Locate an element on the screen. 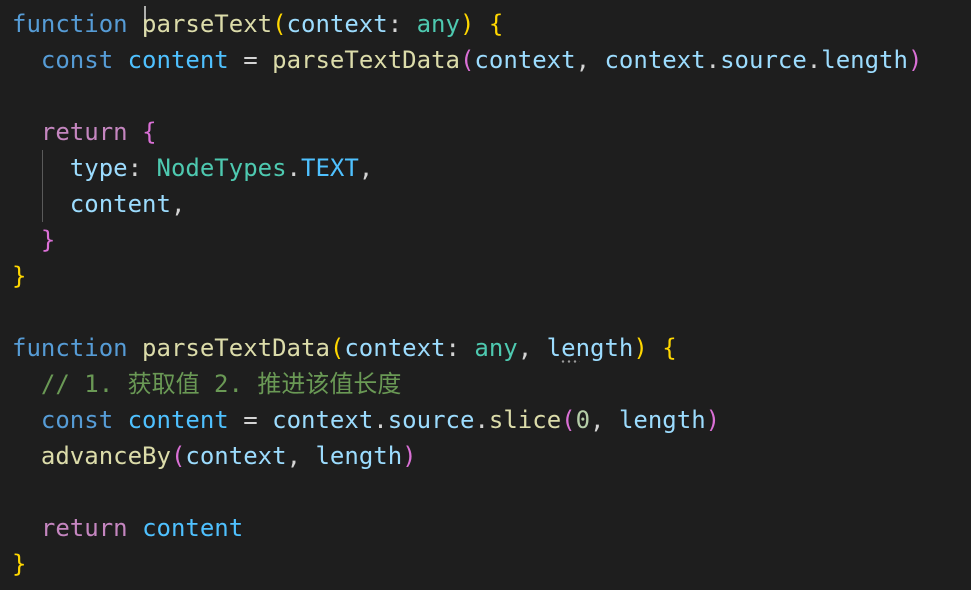 This screenshot has height=590, width=971. code-token: 0 is located at coordinates (583, 420).